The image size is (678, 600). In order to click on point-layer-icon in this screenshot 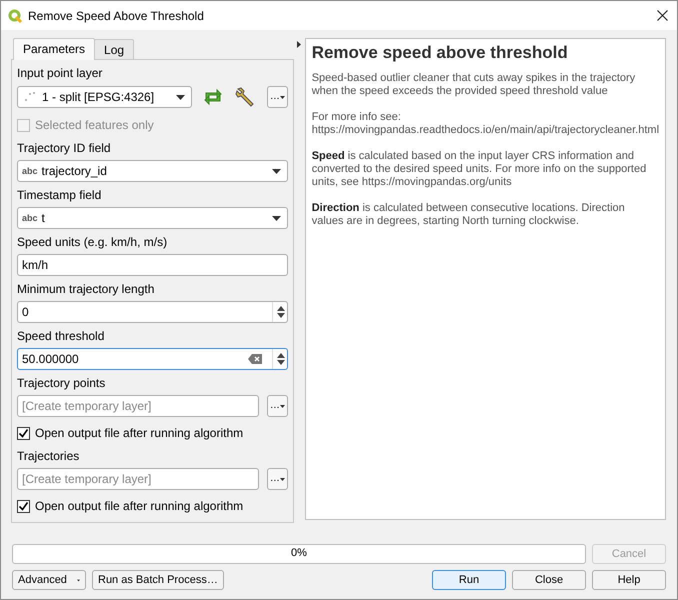, I will do `click(30, 97)`.